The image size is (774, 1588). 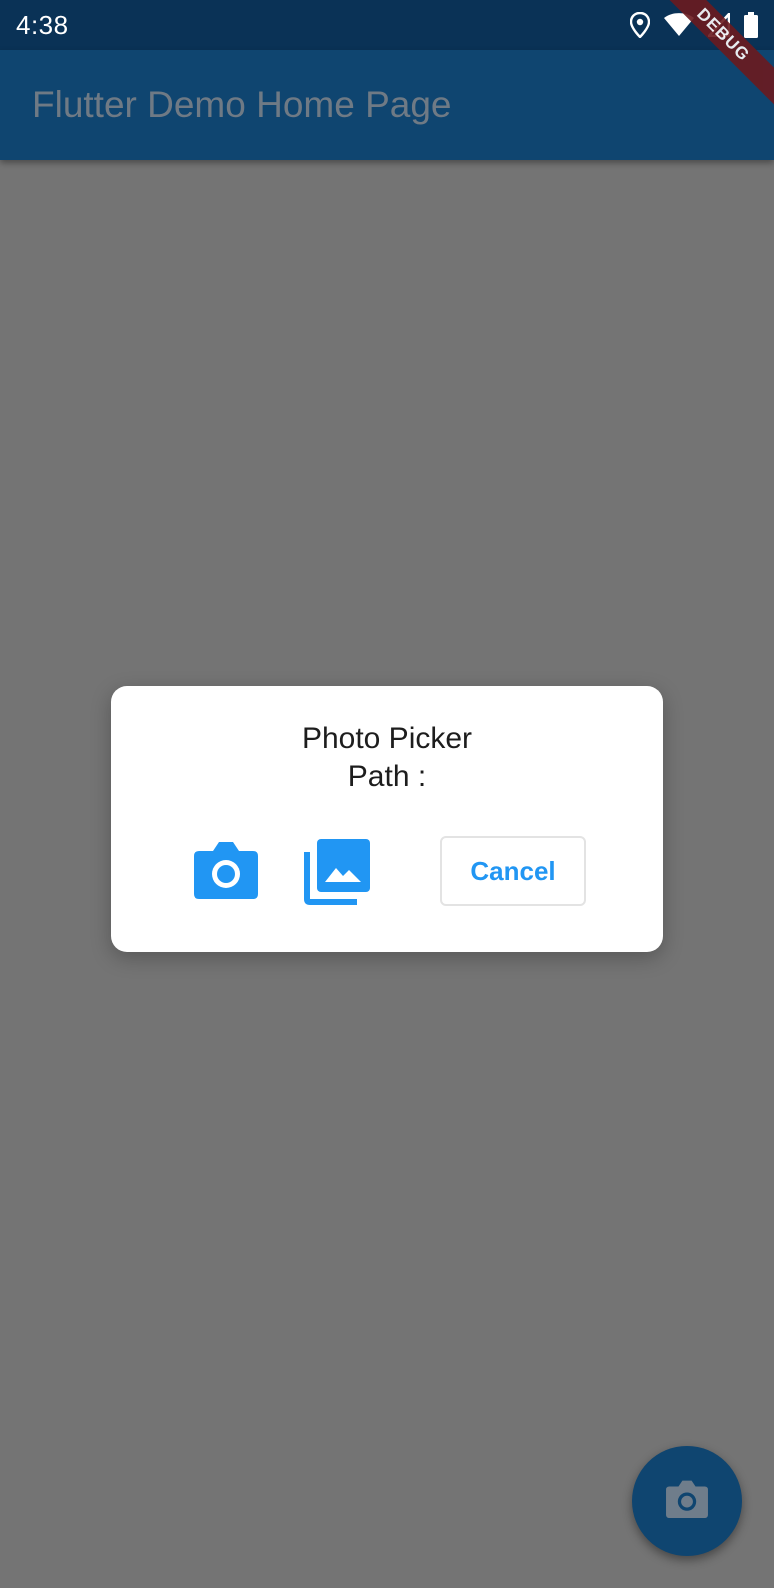 What do you see at coordinates (513, 871) in the screenshot?
I see `cancel-button: Cancel` at bounding box center [513, 871].